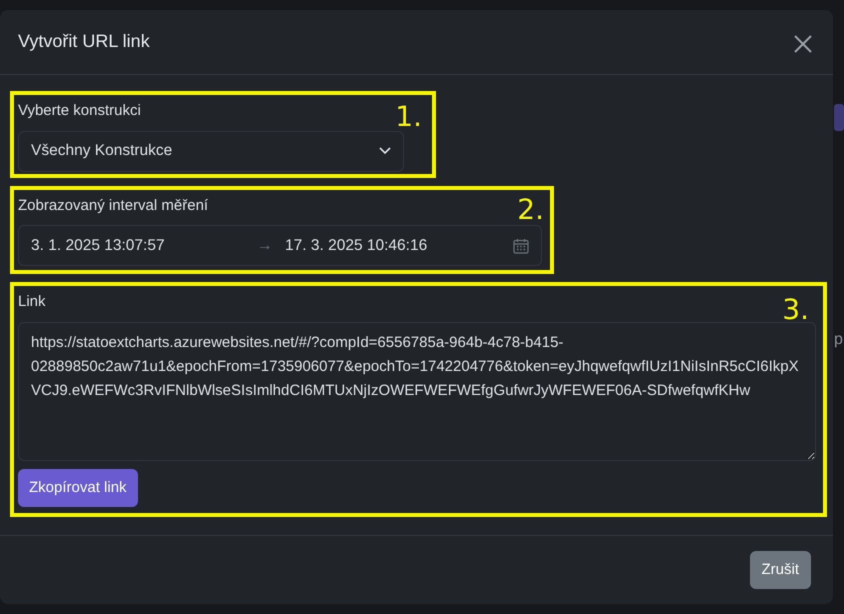  I want to click on copy-link-button: Zkopírovat link, so click(78, 487).